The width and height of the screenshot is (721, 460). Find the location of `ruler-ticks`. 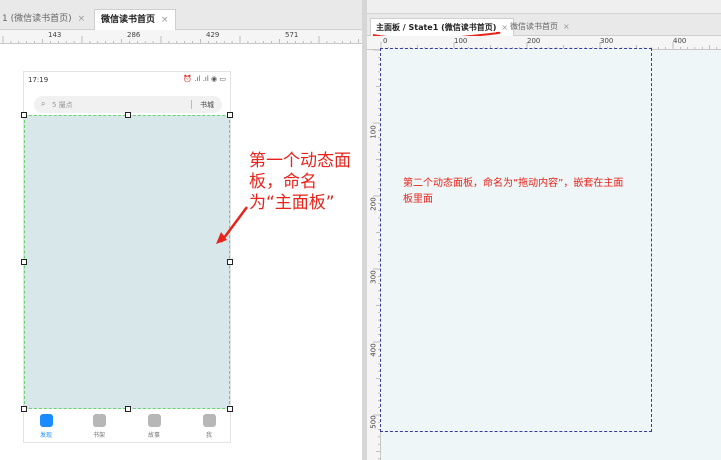

ruler-ticks is located at coordinates (376, 255).